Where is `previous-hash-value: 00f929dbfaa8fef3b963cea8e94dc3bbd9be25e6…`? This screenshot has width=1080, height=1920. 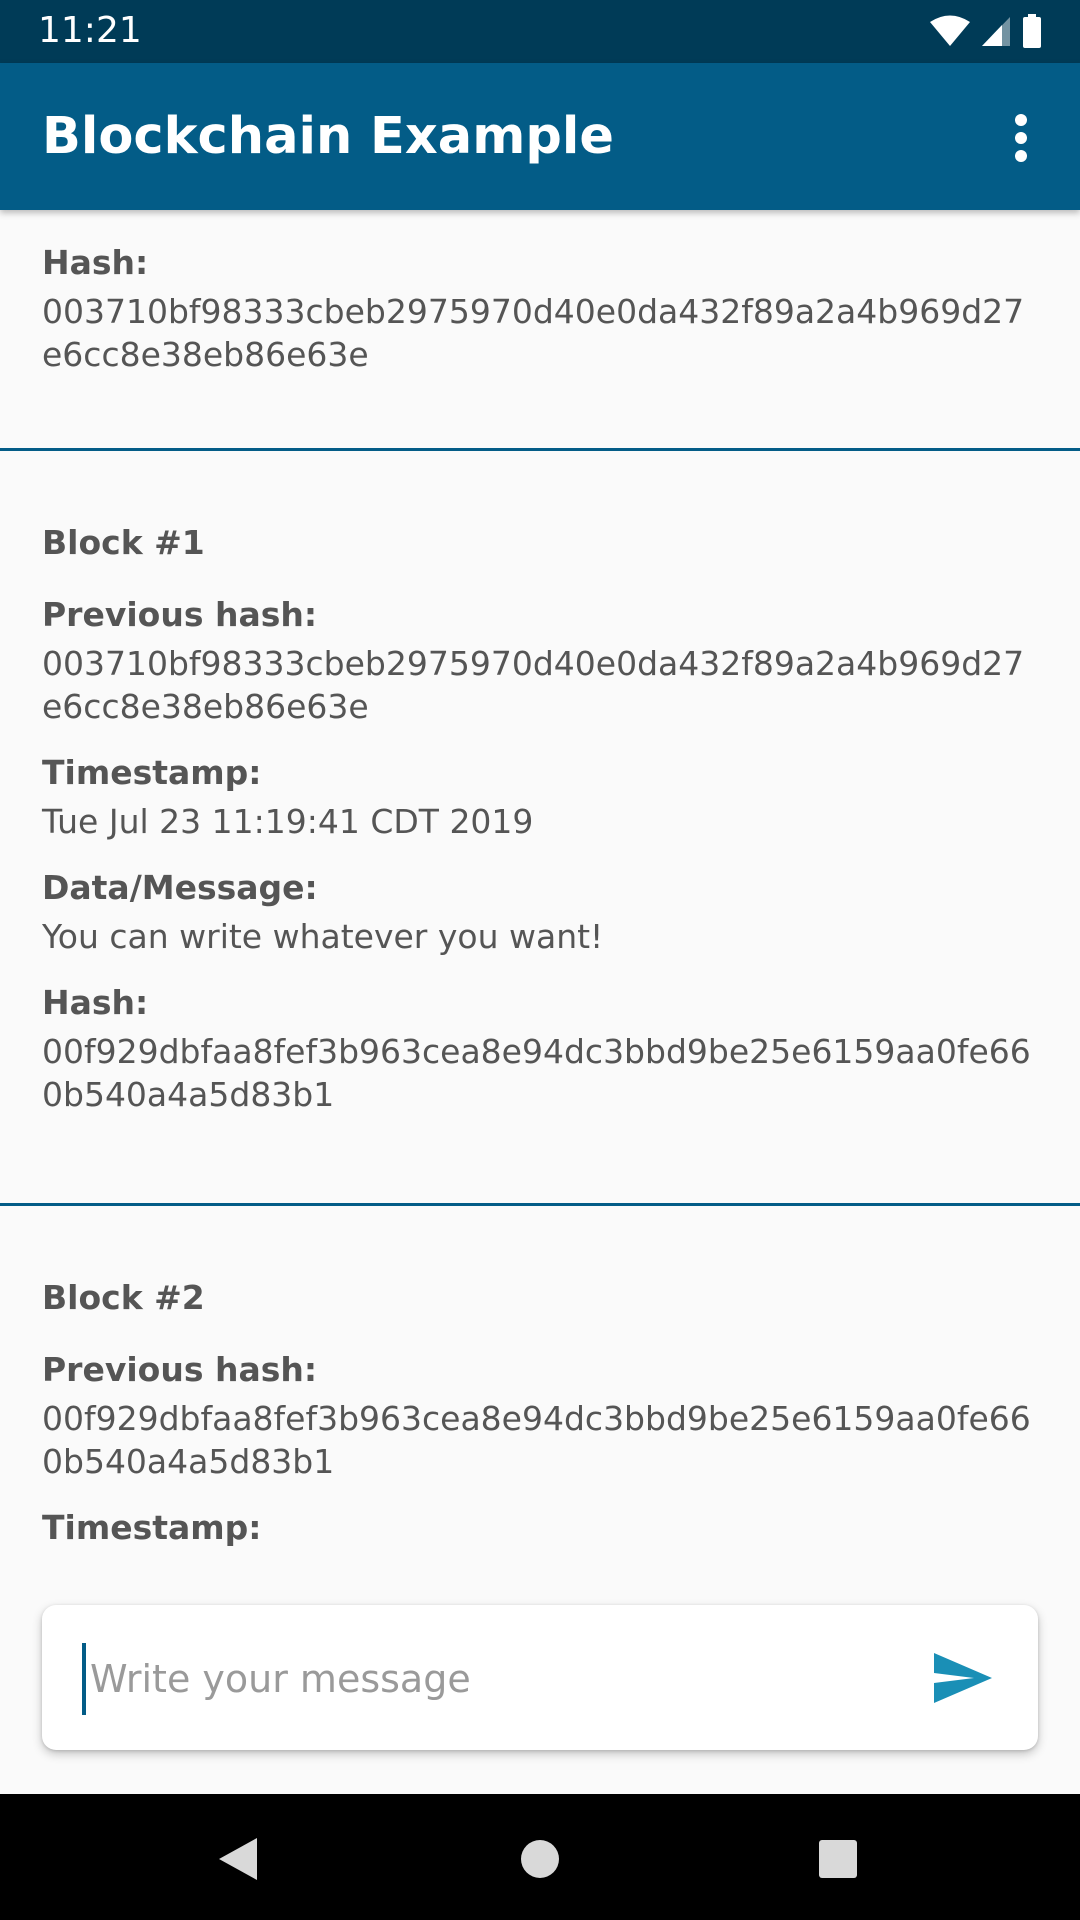
previous-hash-value: 00f929dbfaa8fef3b963cea8e94dc3bbd9be25e6… is located at coordinates (536, 1440).